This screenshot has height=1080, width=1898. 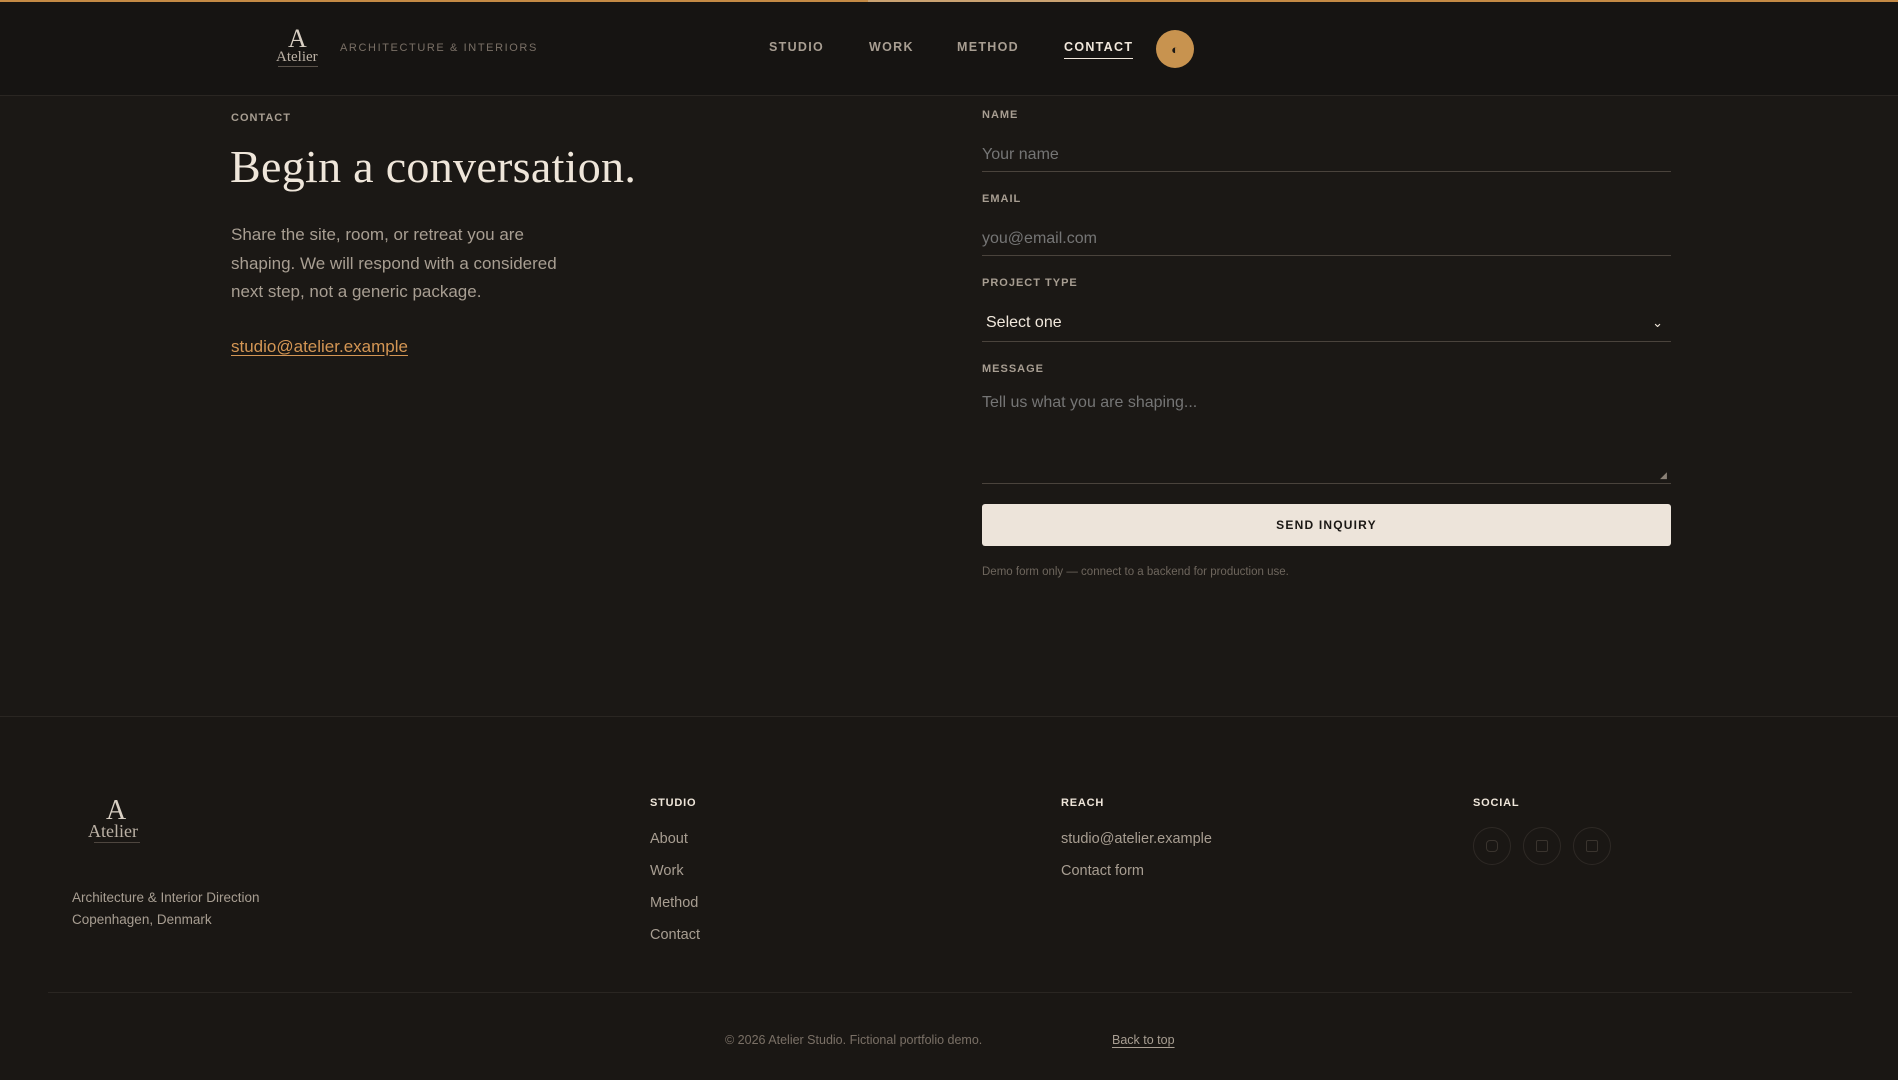 I want to click on instagram-icon, so click(x=1492, y=846).